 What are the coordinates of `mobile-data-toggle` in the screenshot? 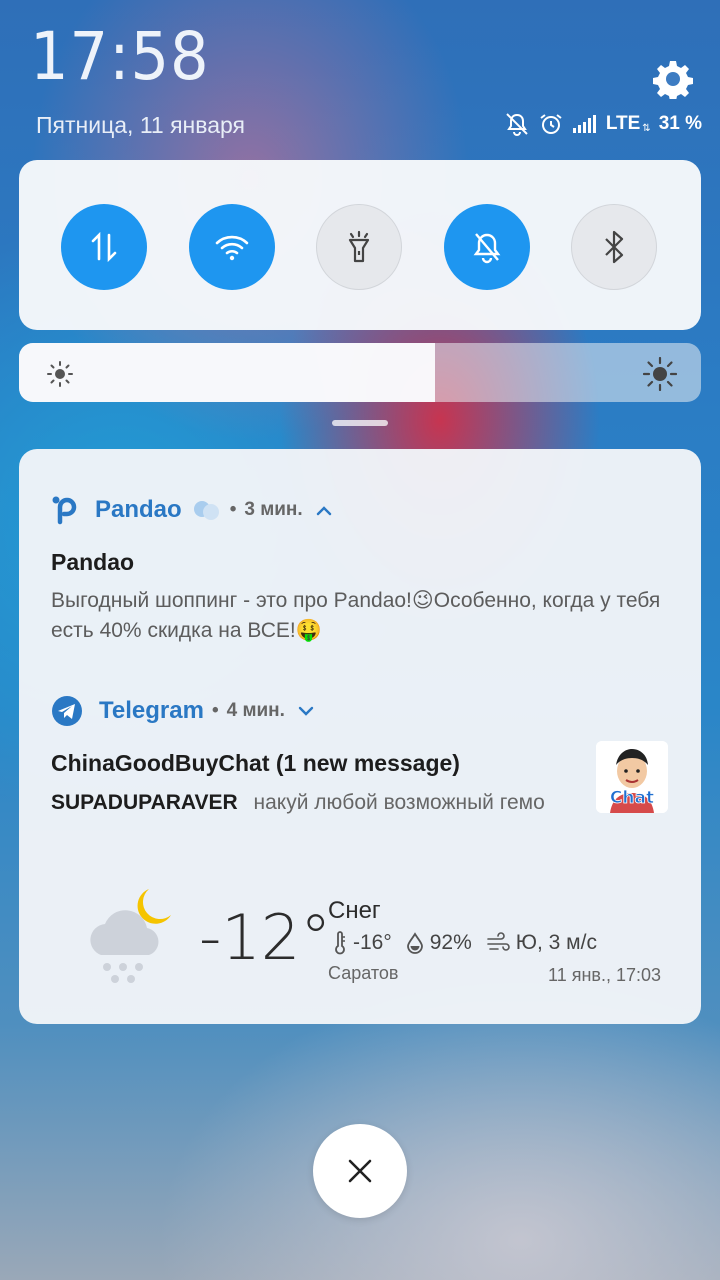 It's located at (104, 247).